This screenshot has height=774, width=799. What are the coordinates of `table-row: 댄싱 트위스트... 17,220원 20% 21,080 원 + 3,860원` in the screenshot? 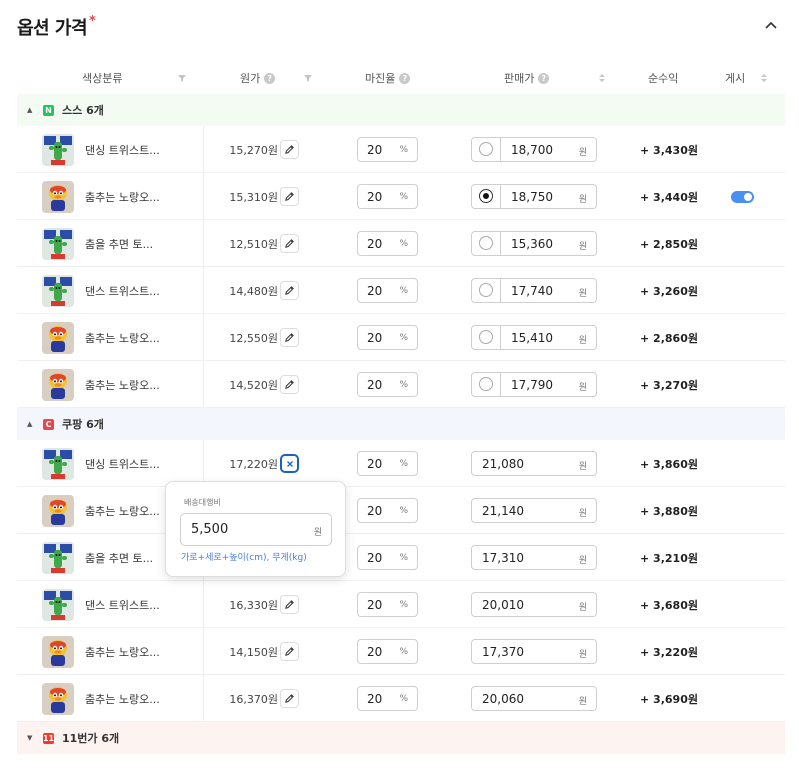 It's located at (401, 463).